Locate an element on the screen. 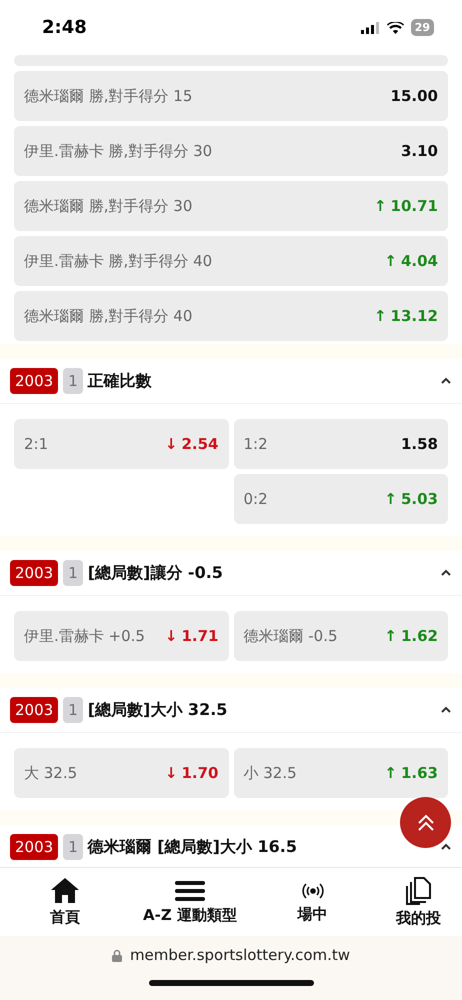 The height and width of the screenshot is (1000, 462). odds-button: 伊里.雷赫卡 +0.5 ↓ 1.71 is located at coordinates (121, 636).